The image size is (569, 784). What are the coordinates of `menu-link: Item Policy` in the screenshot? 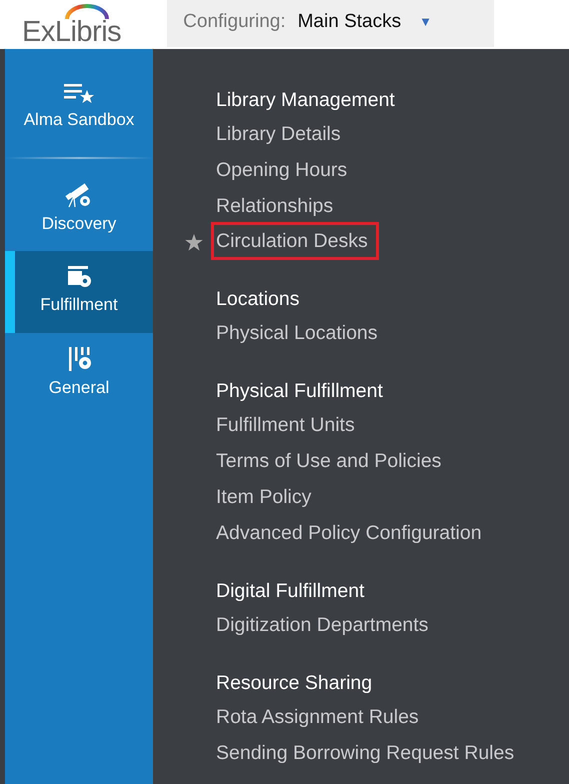 It's located at (264, 497).